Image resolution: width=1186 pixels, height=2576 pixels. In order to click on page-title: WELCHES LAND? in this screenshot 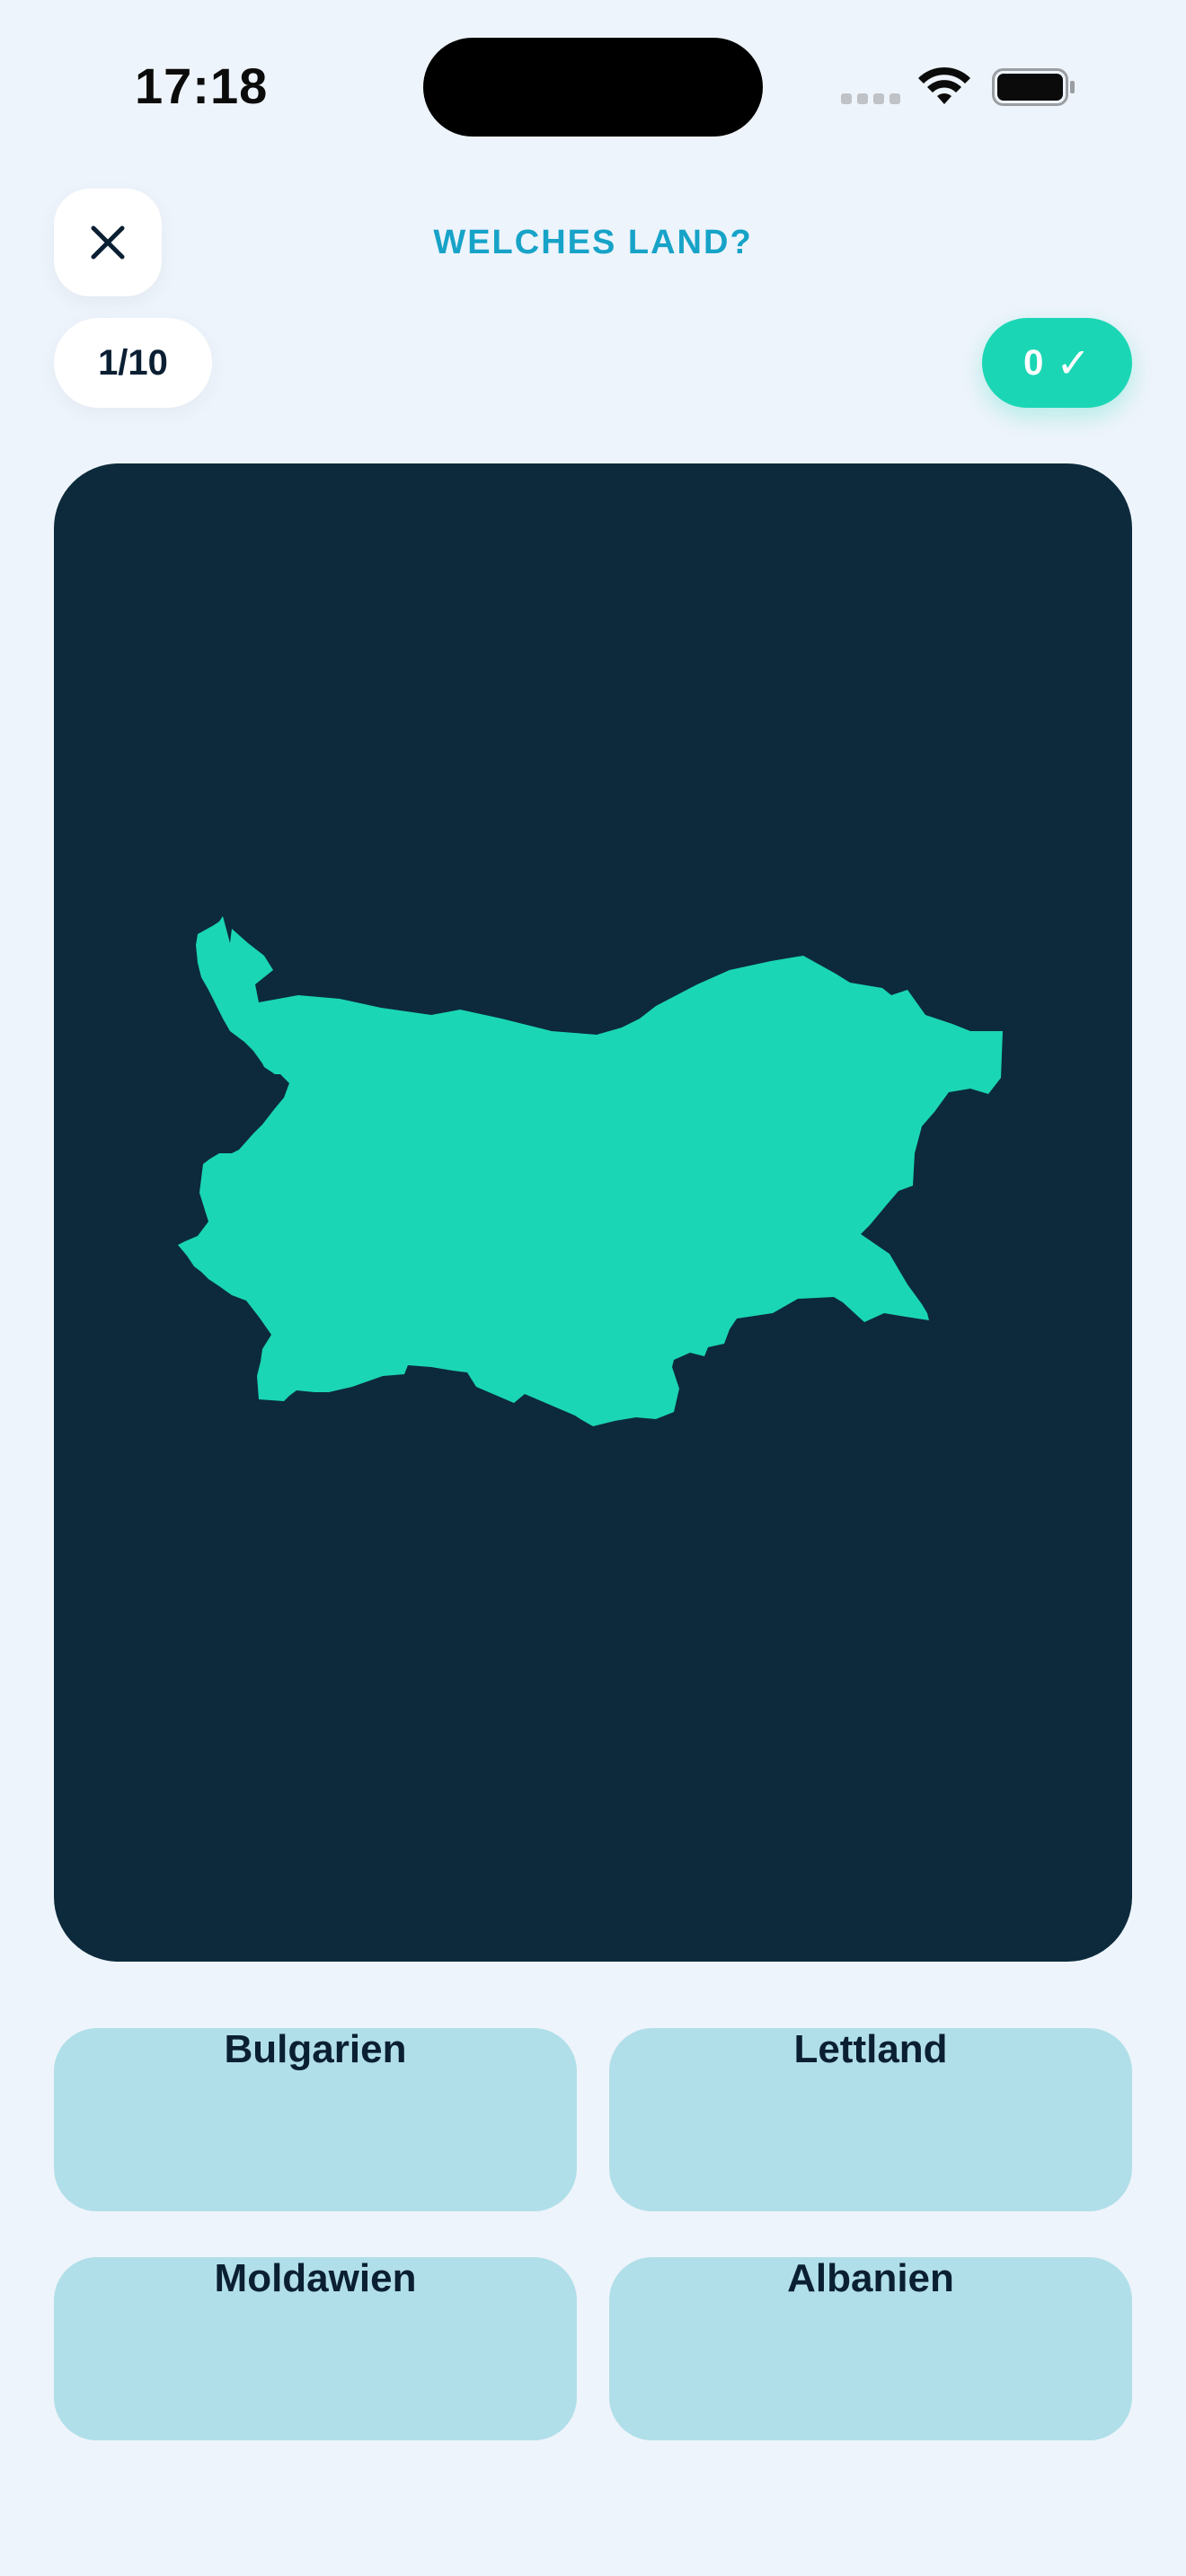, I will do `click(593, 242)`.